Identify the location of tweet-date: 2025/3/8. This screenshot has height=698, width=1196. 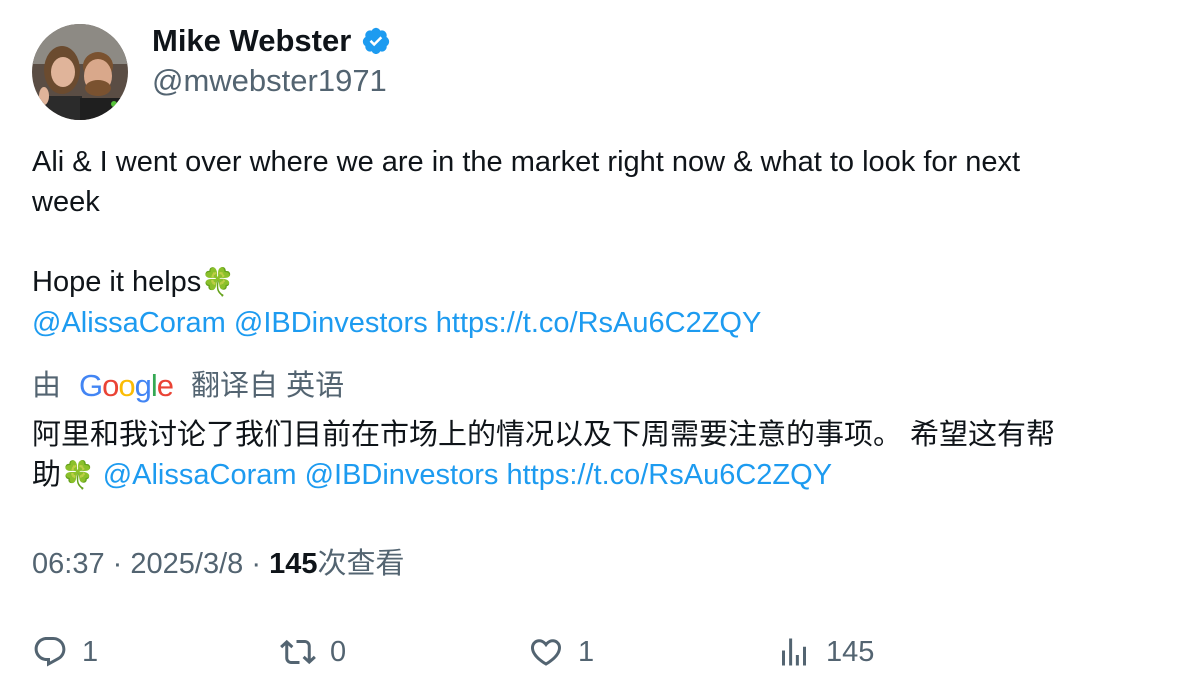
(186, 564).